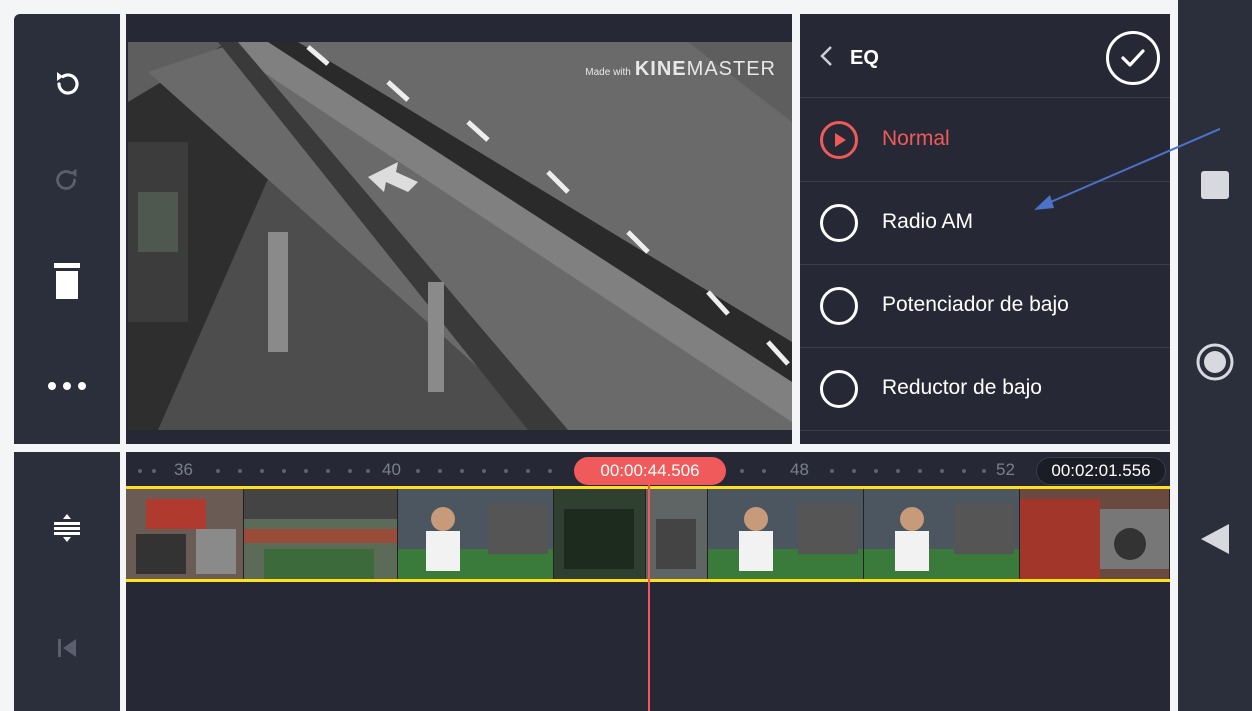 Image resolution: width=1252 pixels, height=711 pixels. Describe the element at coordinates (391, 469) in the screenshot. I see `ruler-label: 40` at that location.